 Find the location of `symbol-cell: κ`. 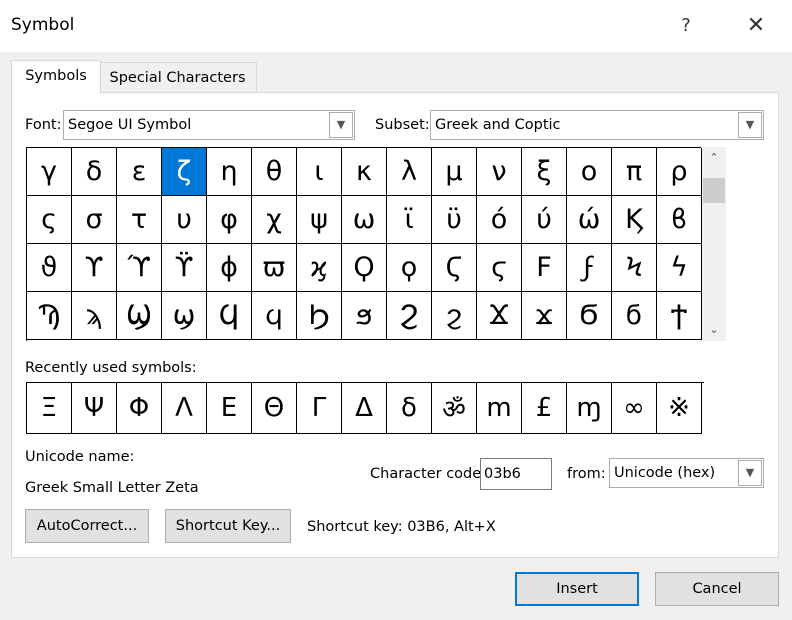

symbol-cell: κ is located at coordinates (364, 172).